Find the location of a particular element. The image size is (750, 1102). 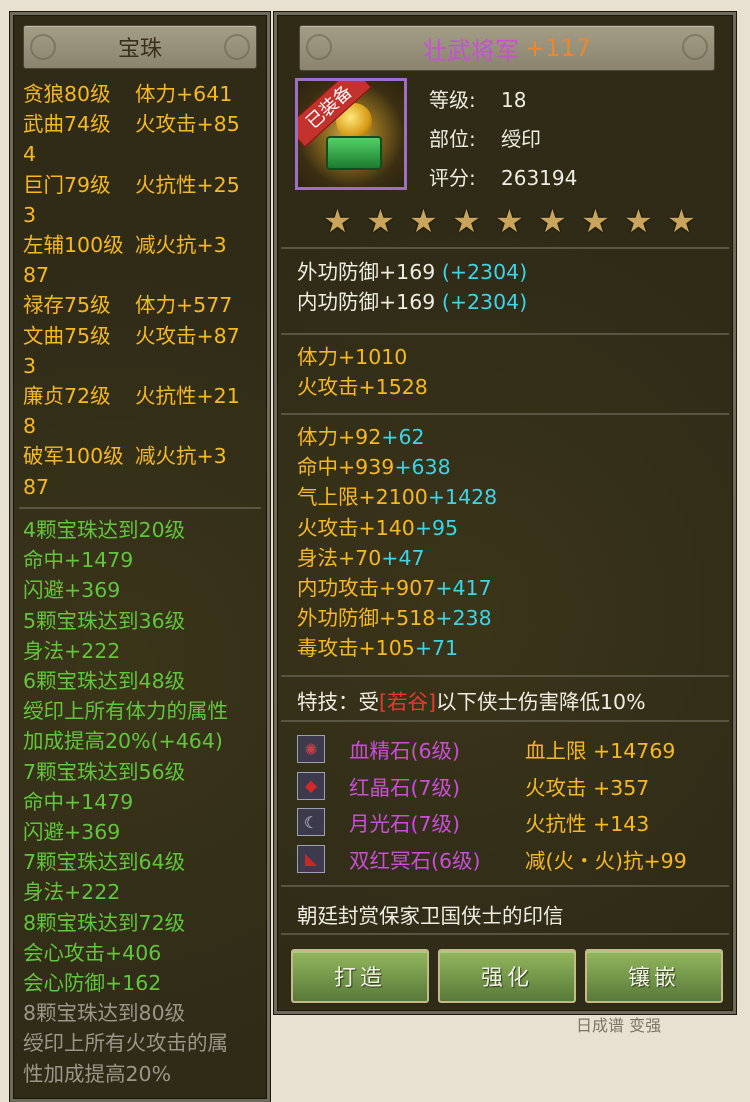

orb-stat-row: 文曲75级 火攻击+87 is located at coordinates (141, 336).